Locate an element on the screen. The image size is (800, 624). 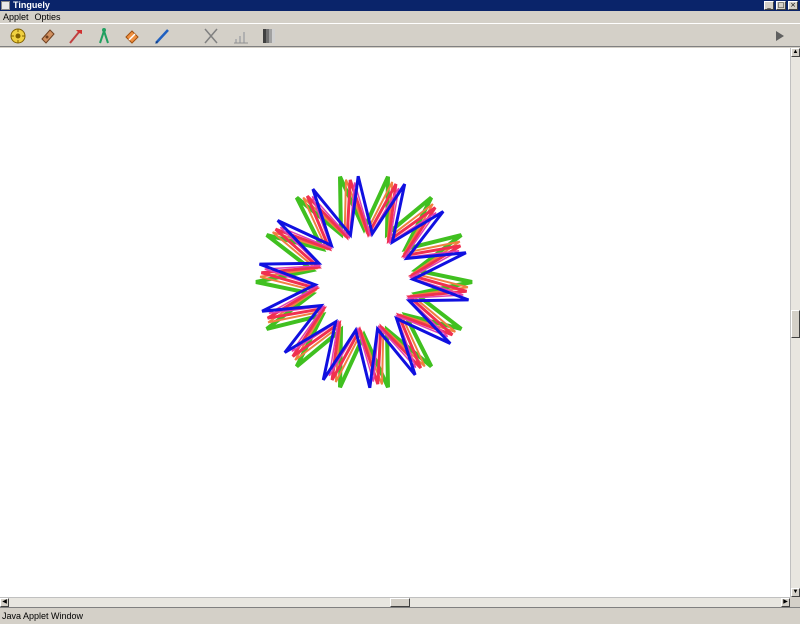
clear-tool-button is located at coordinates (211, 36).